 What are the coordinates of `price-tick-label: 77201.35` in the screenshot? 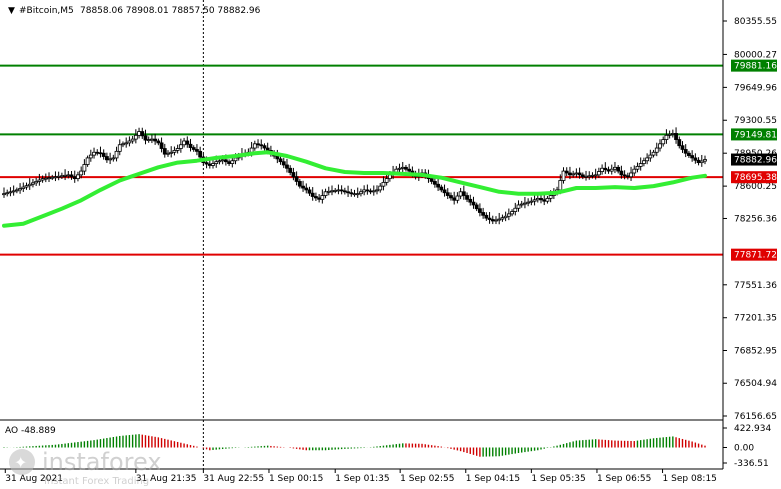 It's located at (755, 319).